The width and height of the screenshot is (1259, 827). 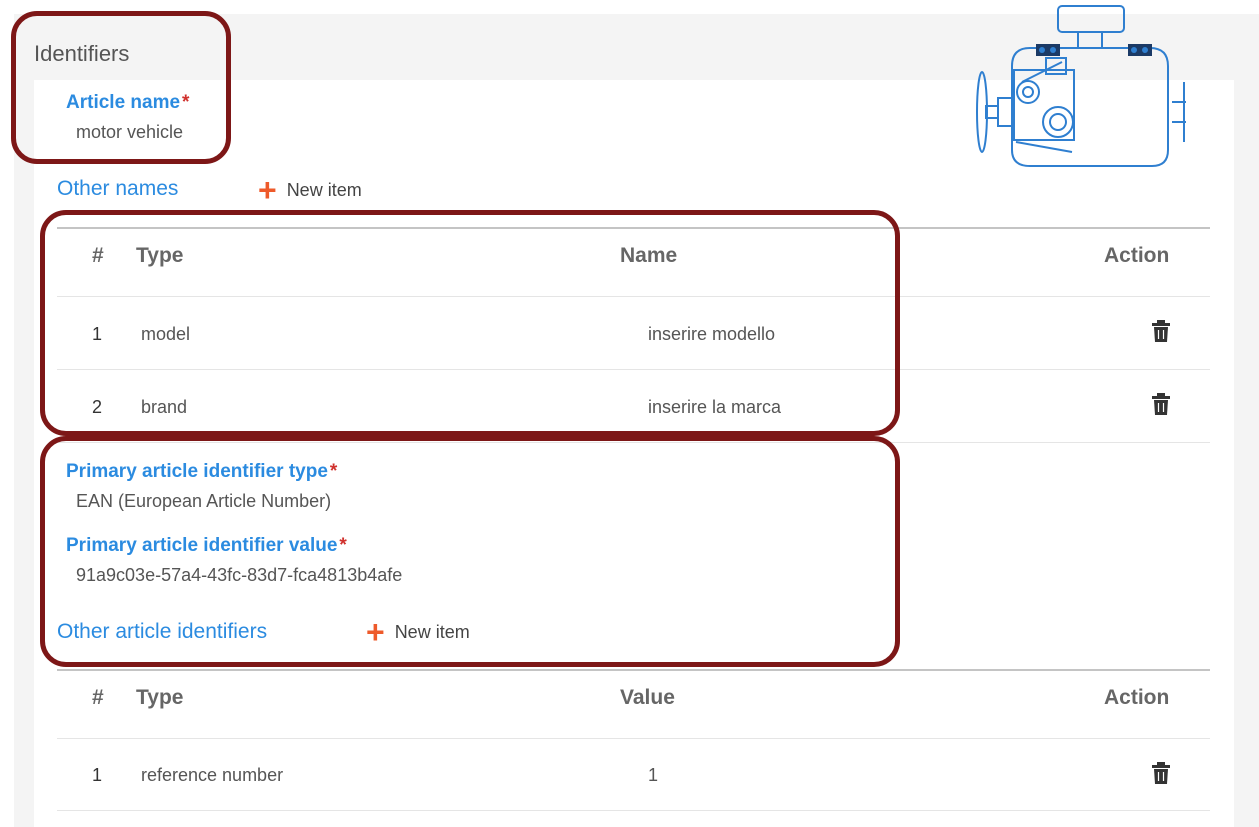 What do you see at coordinates (121, 87) in the screenshot?
I see `highlight-frame-article-name` at bounding box center [121, 87].